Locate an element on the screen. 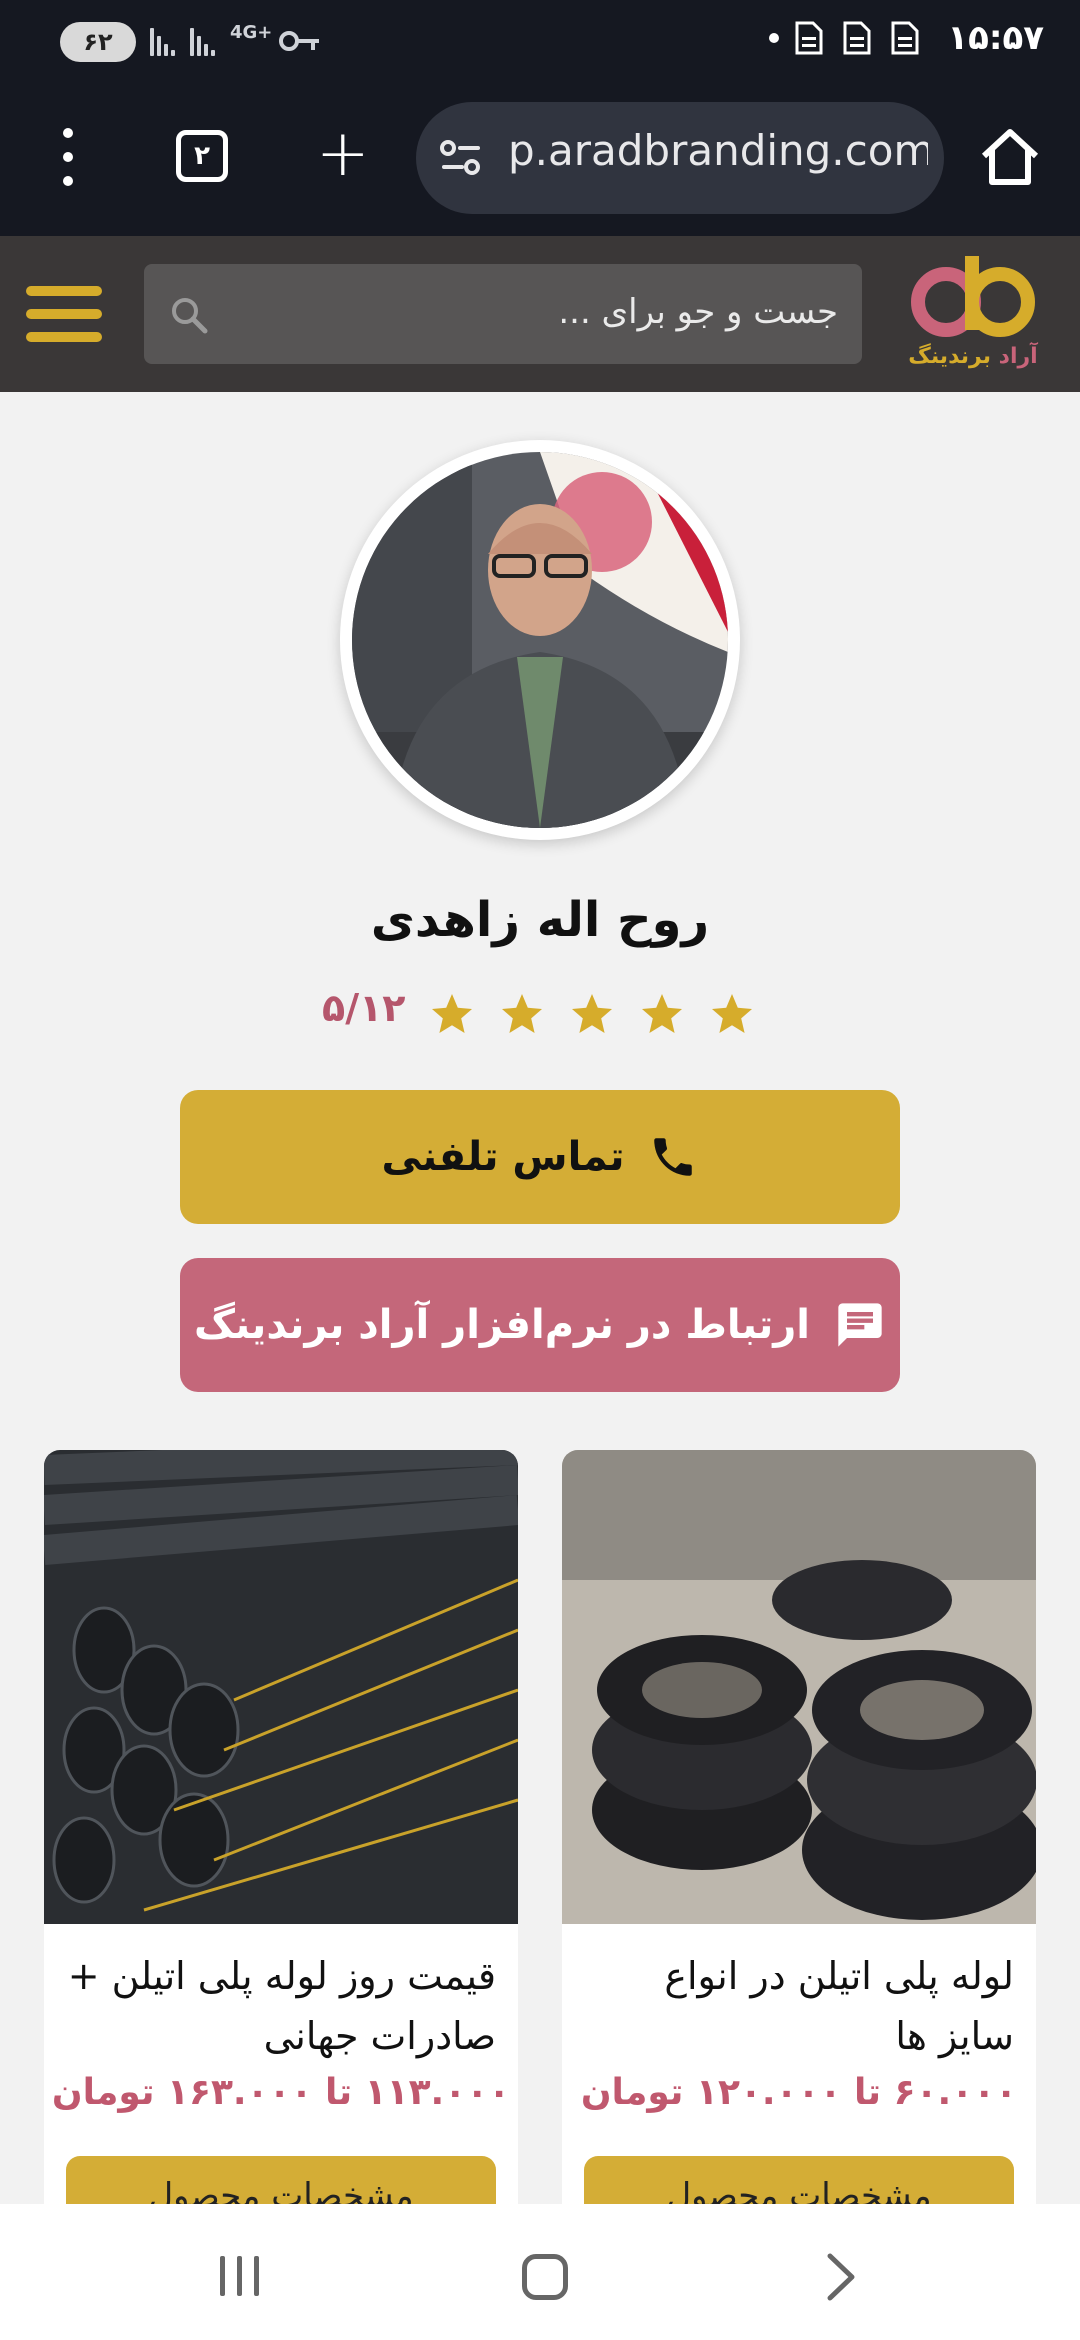  call-button: تماس تلفنی is located at coordinates (540, 1157).